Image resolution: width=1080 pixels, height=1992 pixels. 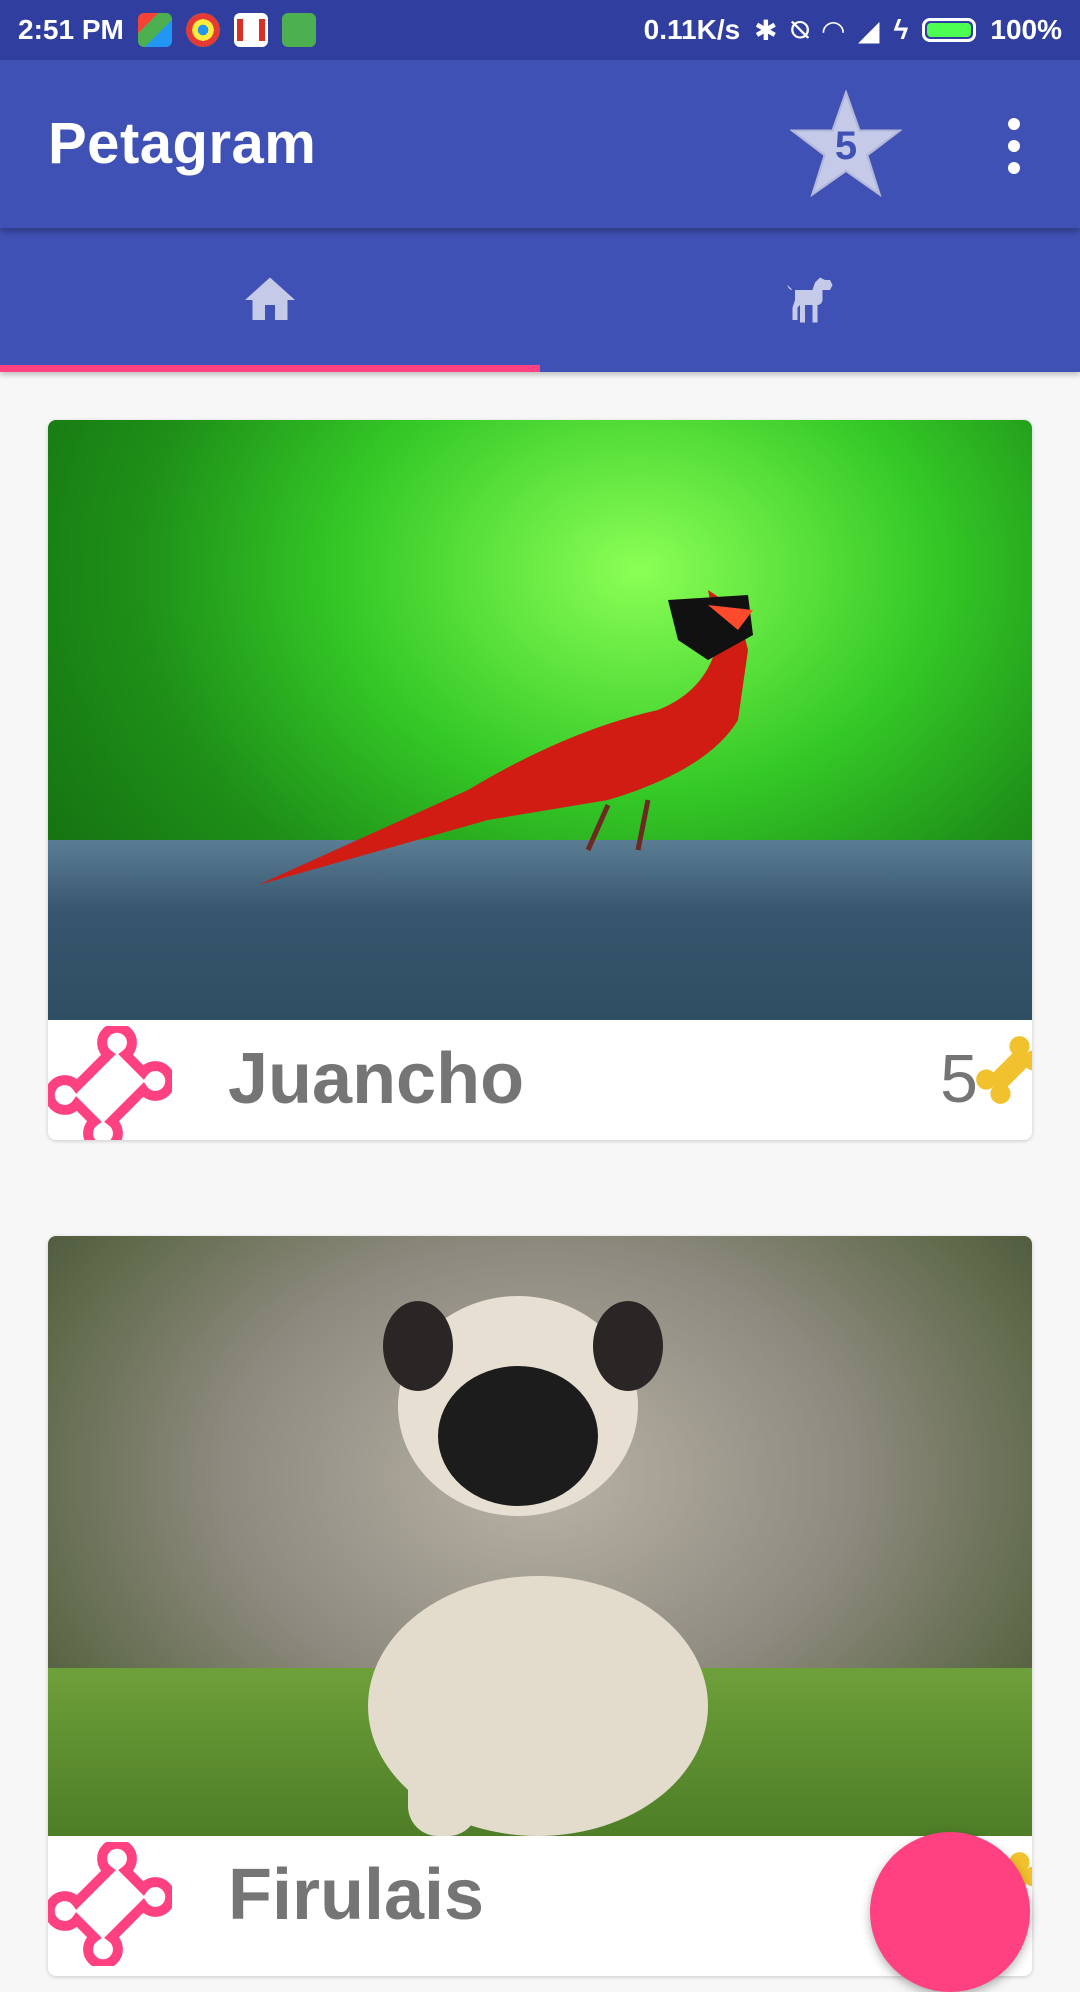 I want to click on gmail-icon, so click(x=250, y=30).